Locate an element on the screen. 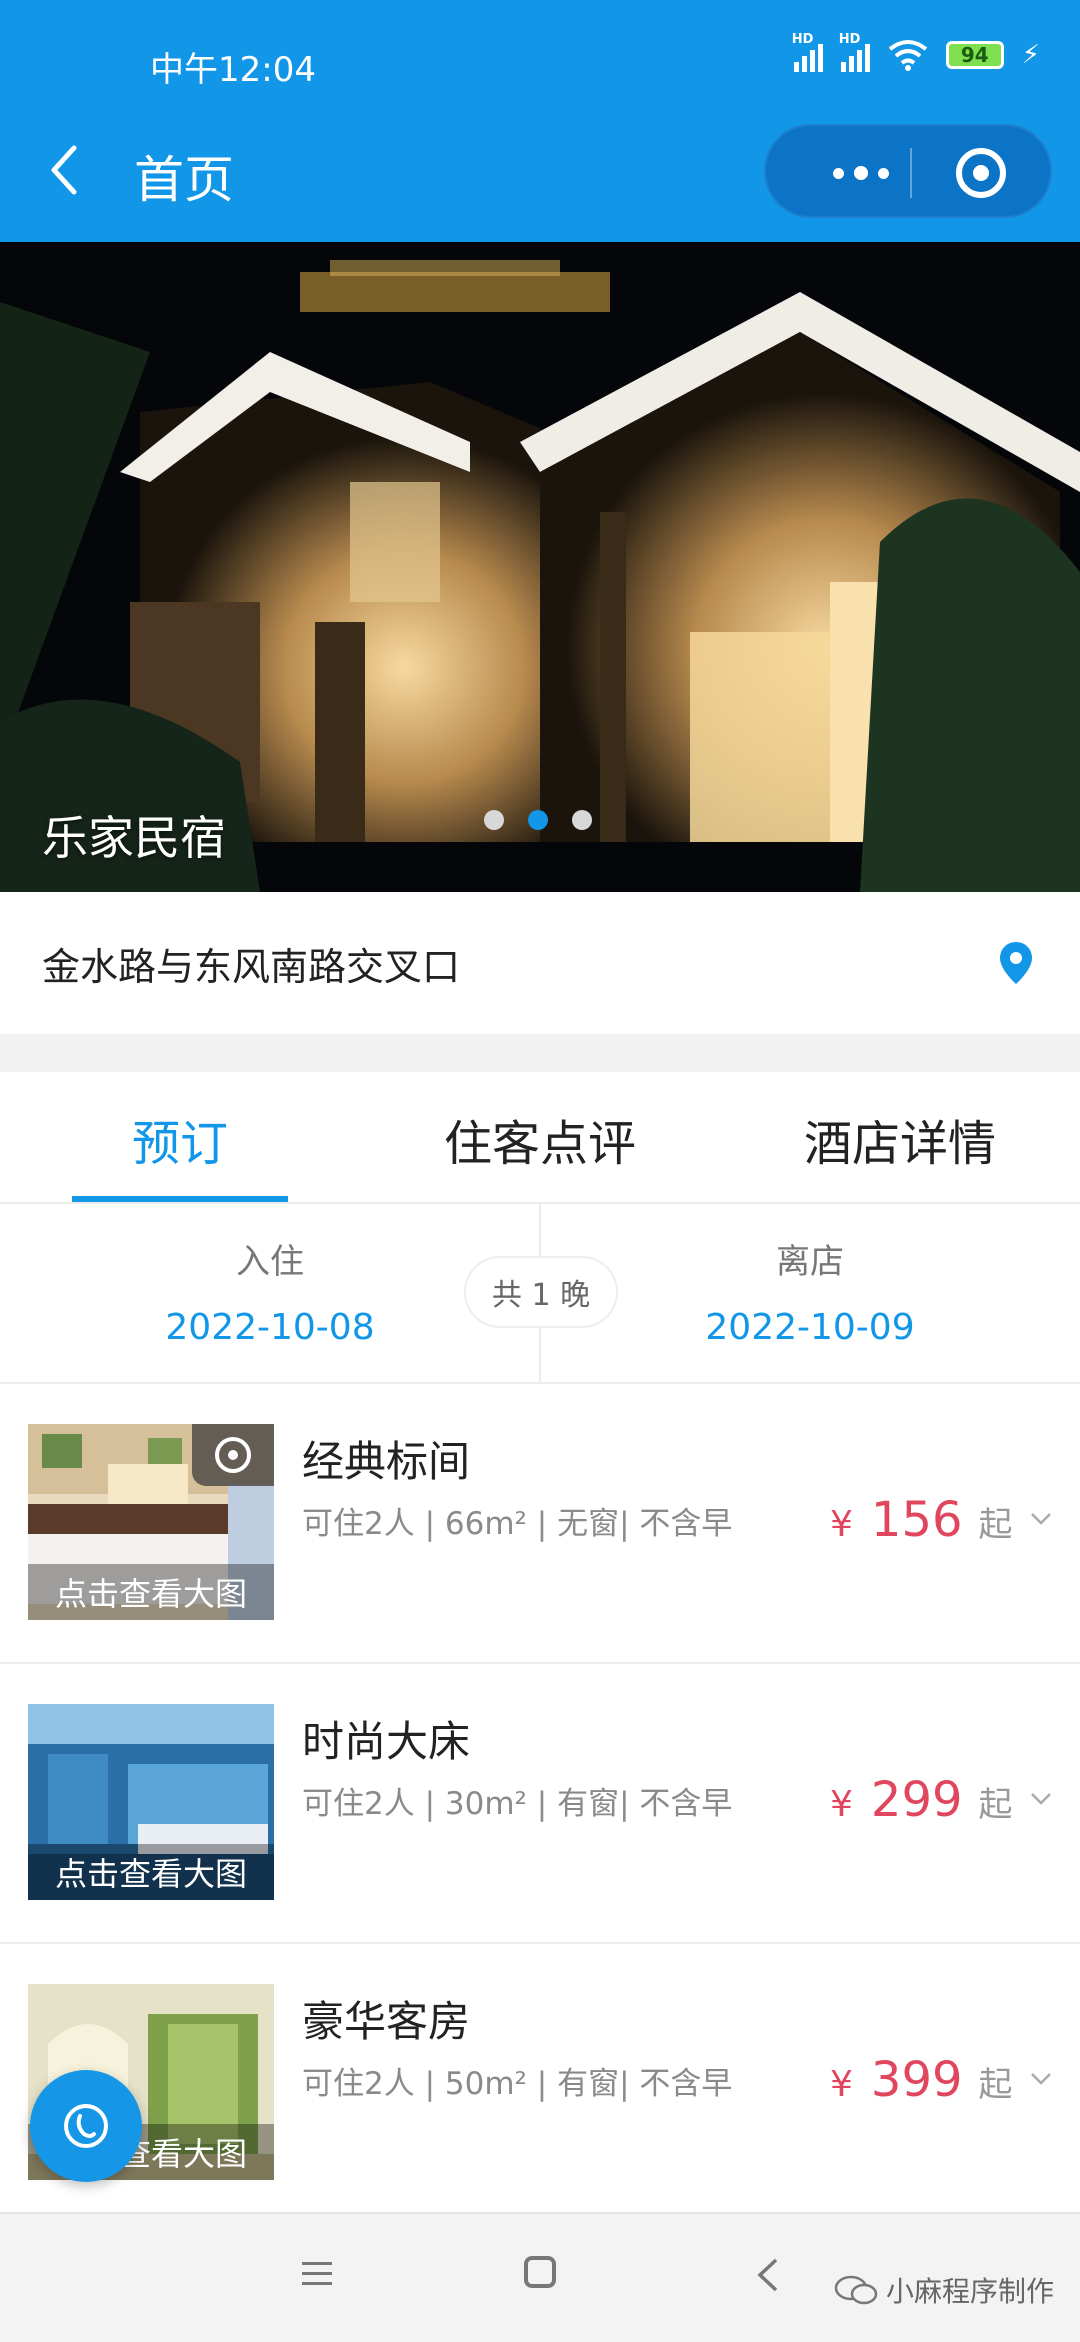 The width and height of the screenshot is (1080, 2342). tab-booking: 预订 is located at coordinates (180, 1139).